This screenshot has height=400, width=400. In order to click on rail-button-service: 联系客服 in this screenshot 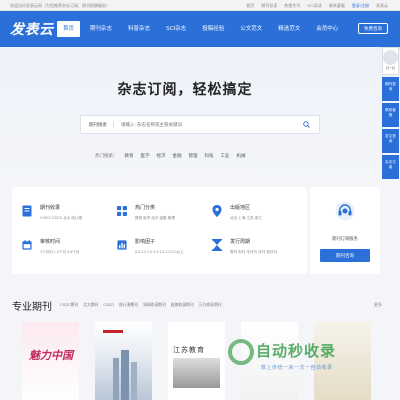, I will do `click(390, 115)`.